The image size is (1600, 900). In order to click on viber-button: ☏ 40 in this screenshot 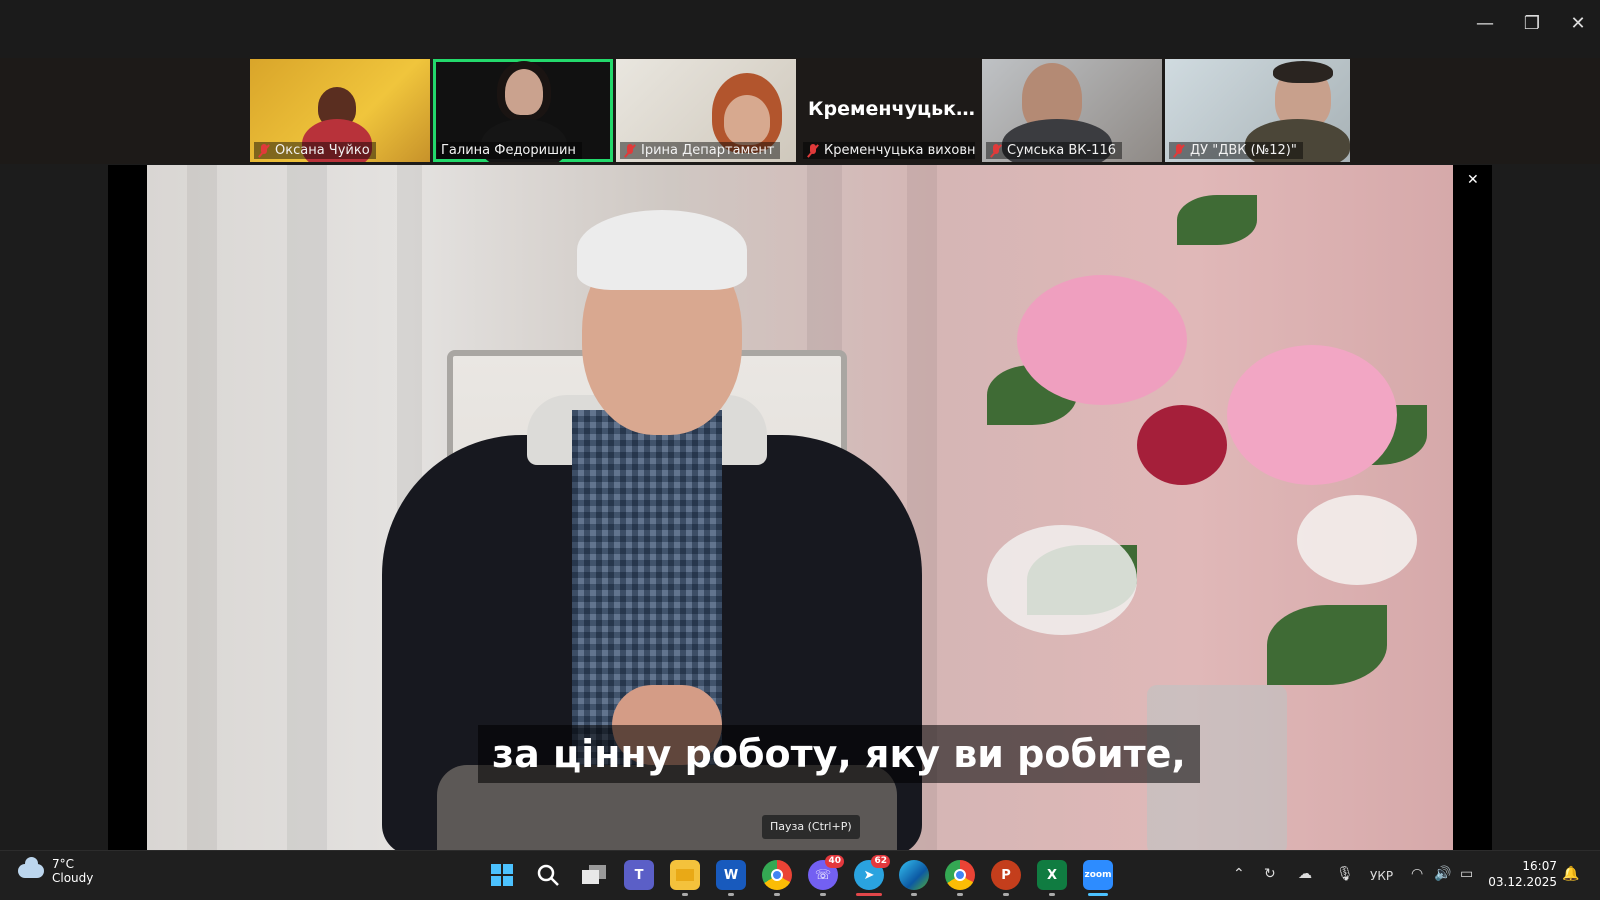, I will do `click(826, 872)`.